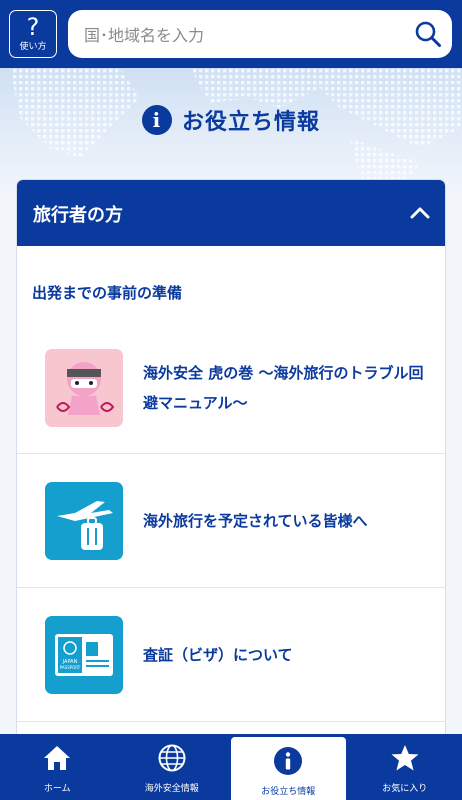 This screenshot has height=800, width=462. I want to click on section-label: 出発までの事前の準備, so click(107, 293).